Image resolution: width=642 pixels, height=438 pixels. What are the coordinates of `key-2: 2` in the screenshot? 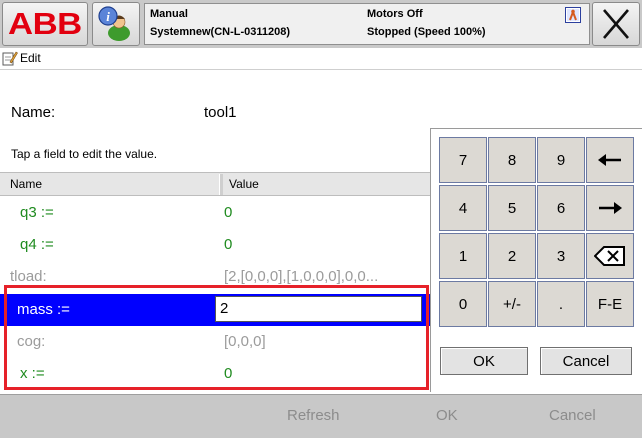 It's located at (512, 256).